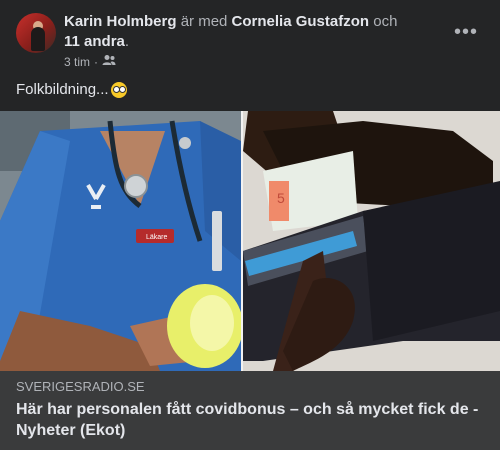  I want to click on post-meta: 3 tim ·, so click(90, 62).